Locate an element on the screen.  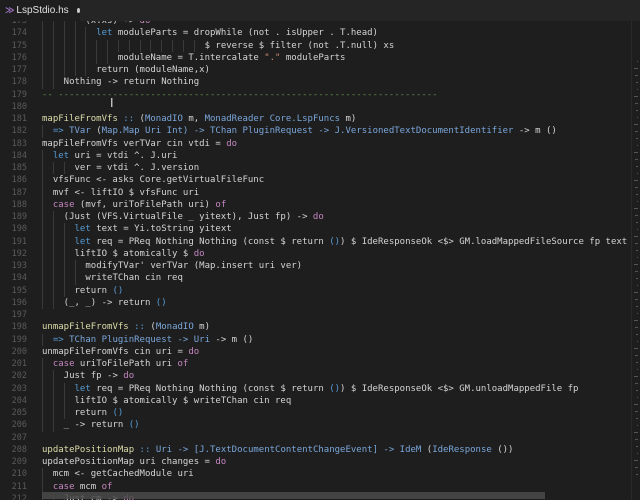
code-token: -> [ is located at coordinates (186, 449).